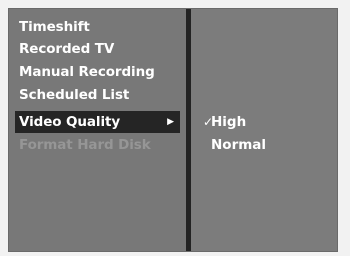  I want to click on menu-item-scheduled-list: Scheduled List, so click(97, 95).